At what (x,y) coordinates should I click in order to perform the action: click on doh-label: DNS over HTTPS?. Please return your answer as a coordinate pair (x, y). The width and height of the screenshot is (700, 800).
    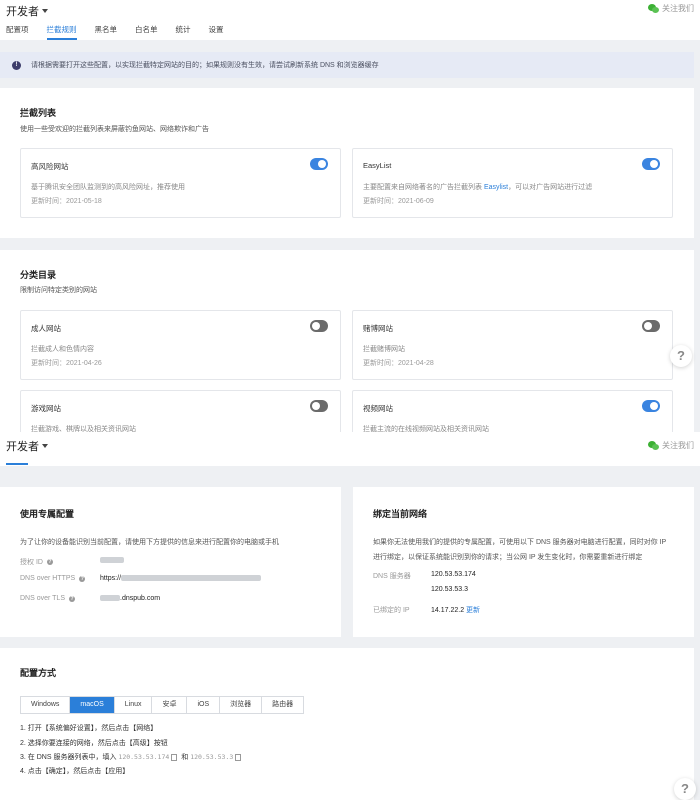
    Looking at the image, I should click on (53, 578).